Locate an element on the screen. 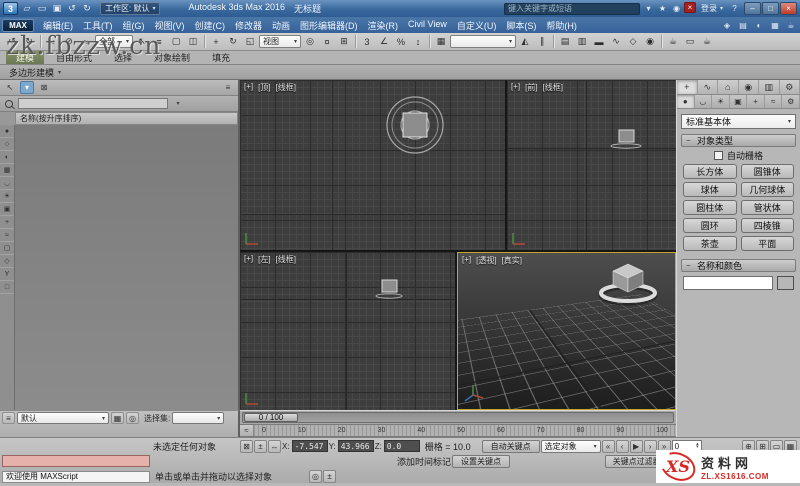 Image resolution: width=800 pixels, height=486 pixels. ribbon-tab-freeform: 自由形式 is located at coordinates (74, 57).